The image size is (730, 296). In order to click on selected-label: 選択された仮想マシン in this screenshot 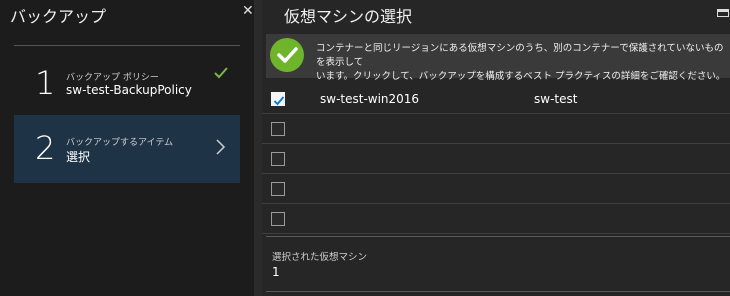, I will do `click(320, 257)`.